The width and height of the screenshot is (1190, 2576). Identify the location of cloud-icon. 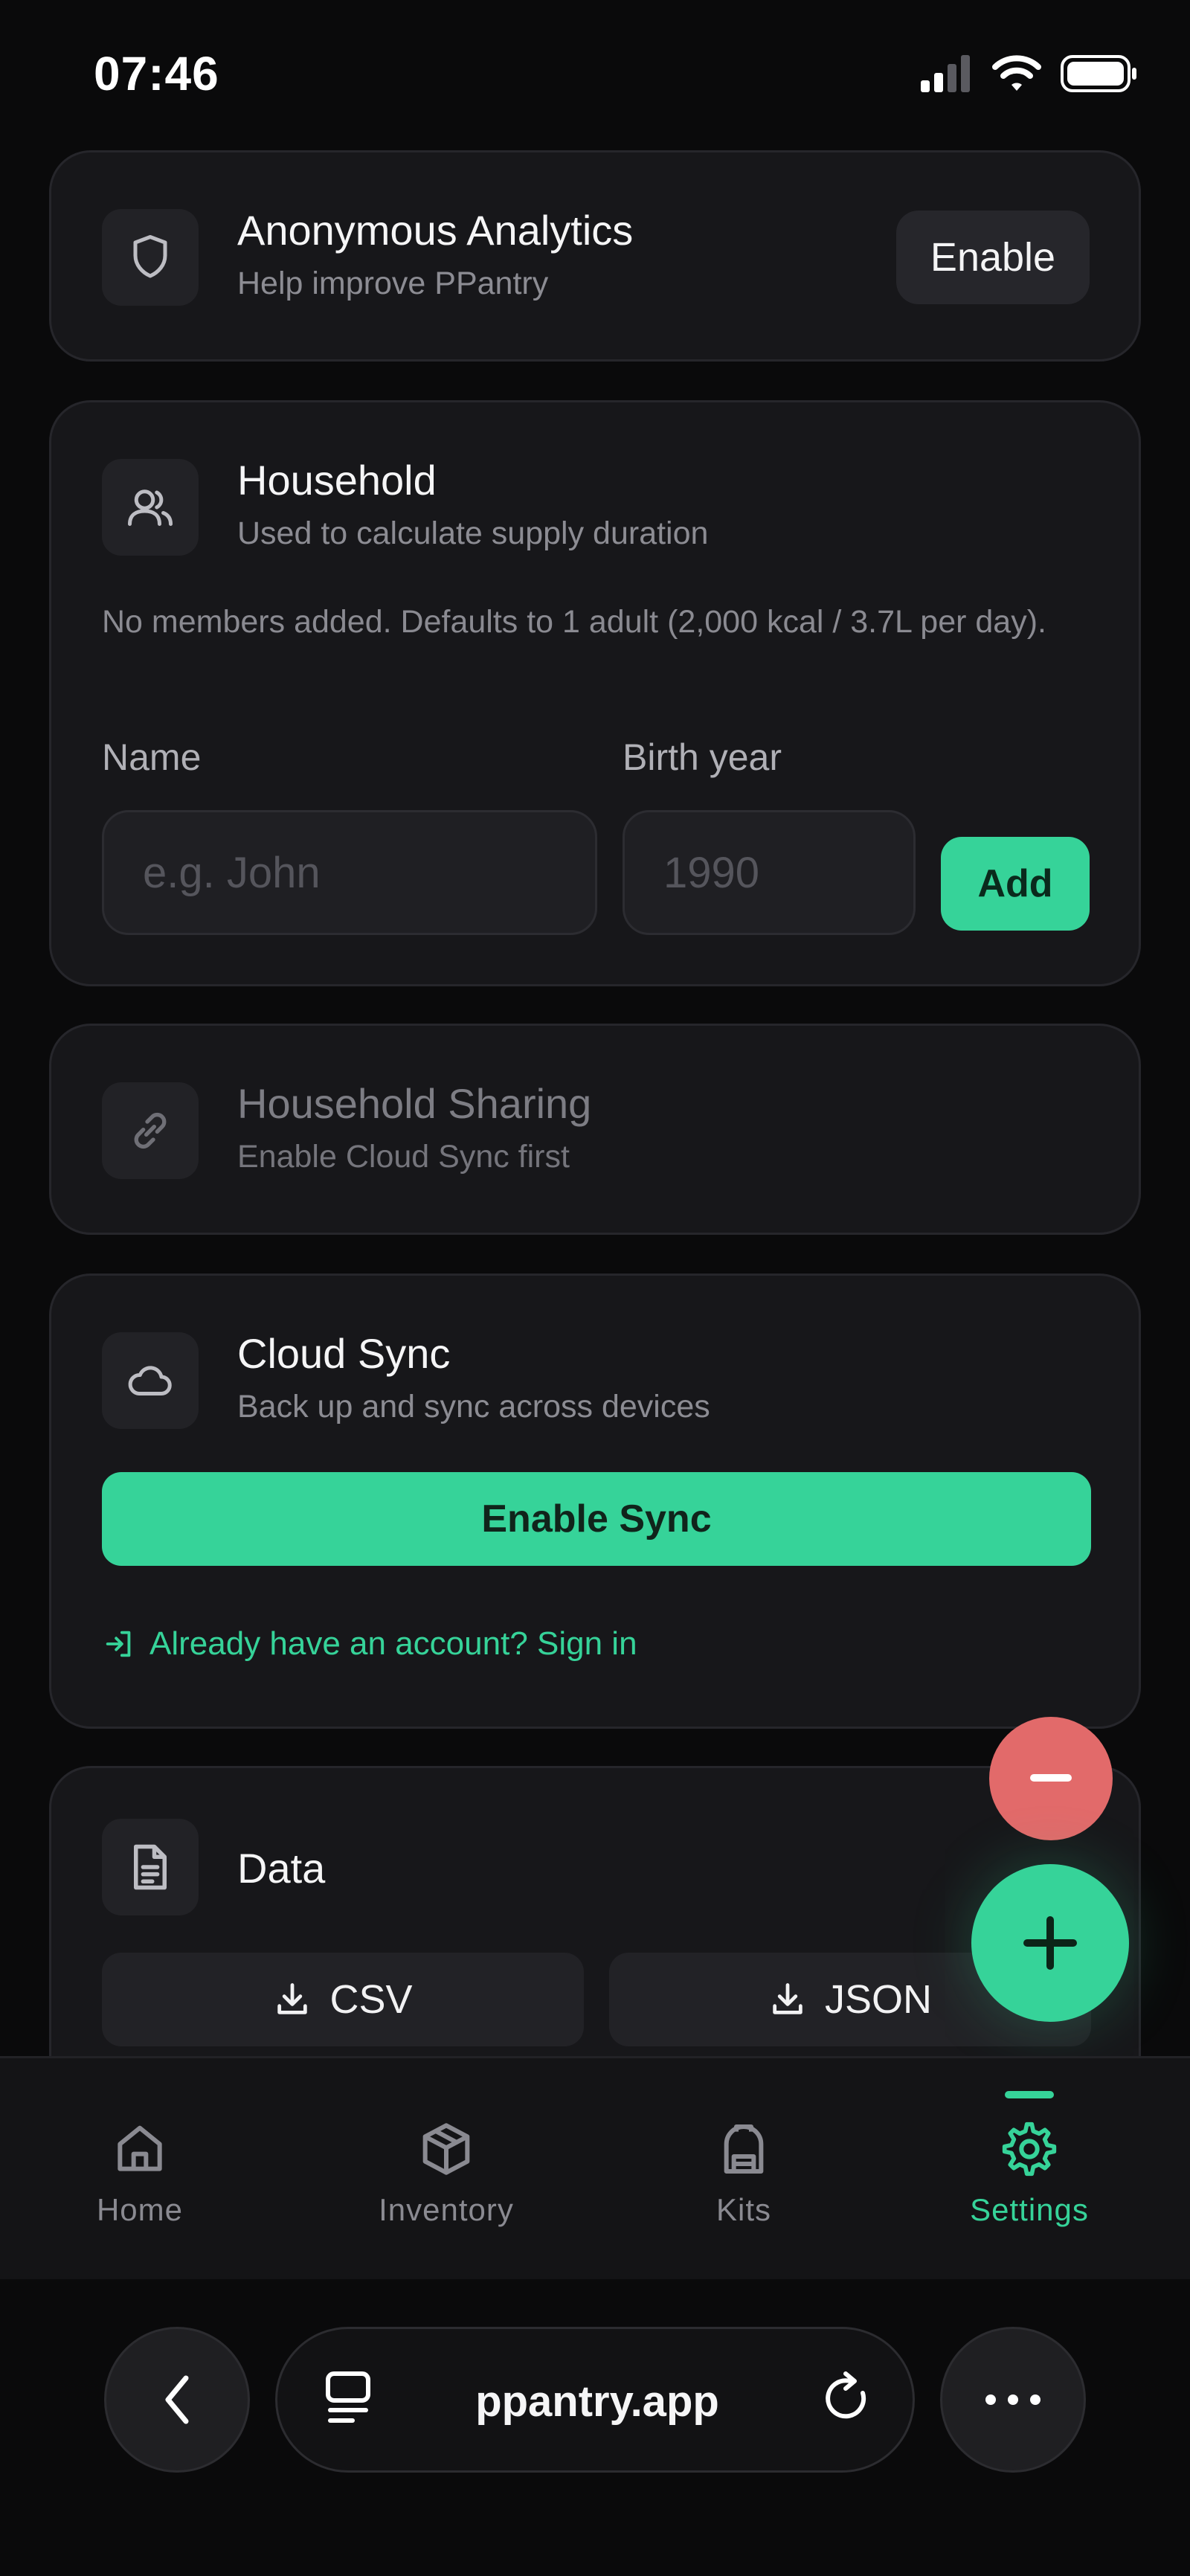
(150, 1380).